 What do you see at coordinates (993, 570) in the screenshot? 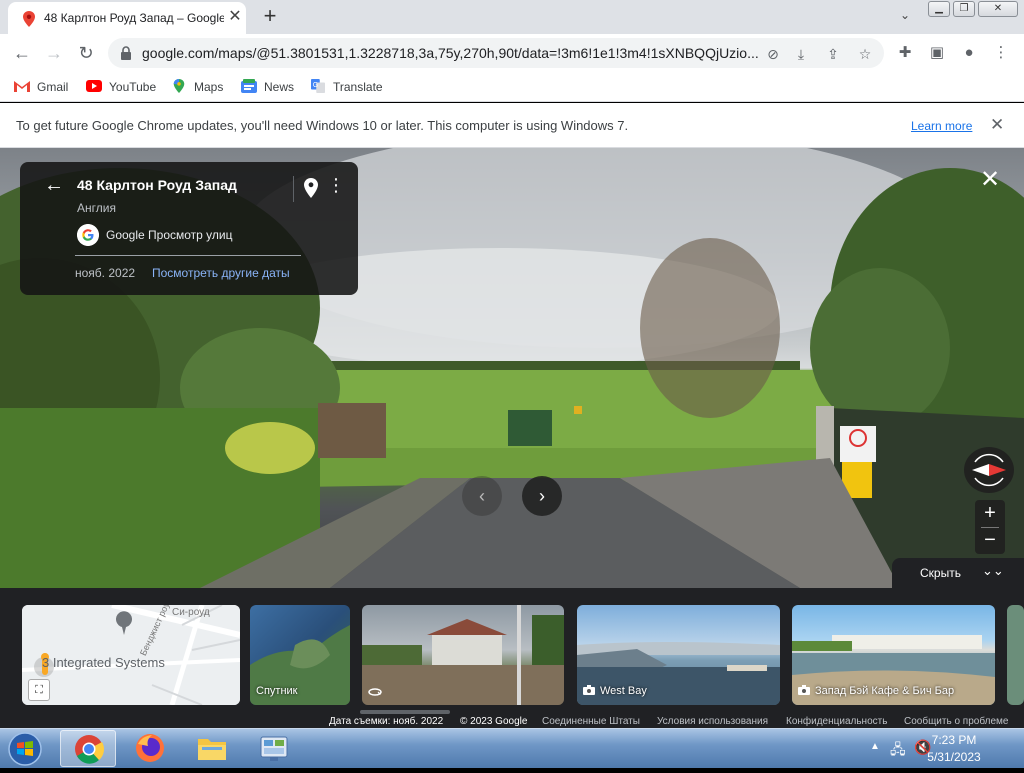
I see `chevron-down-icon: ⌄⌄` at bounding box center [993, 570].